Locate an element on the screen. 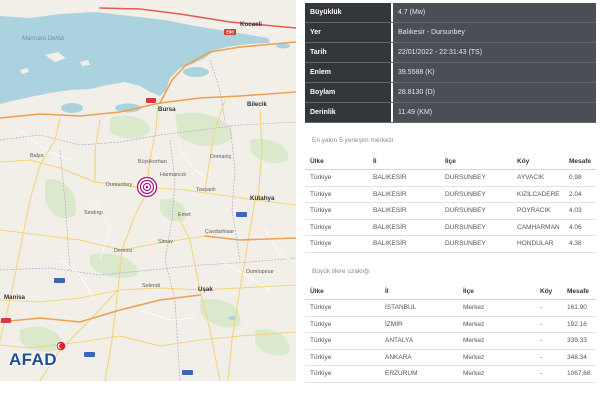  map-label: Harmancık is located at coordinates (173, 175).